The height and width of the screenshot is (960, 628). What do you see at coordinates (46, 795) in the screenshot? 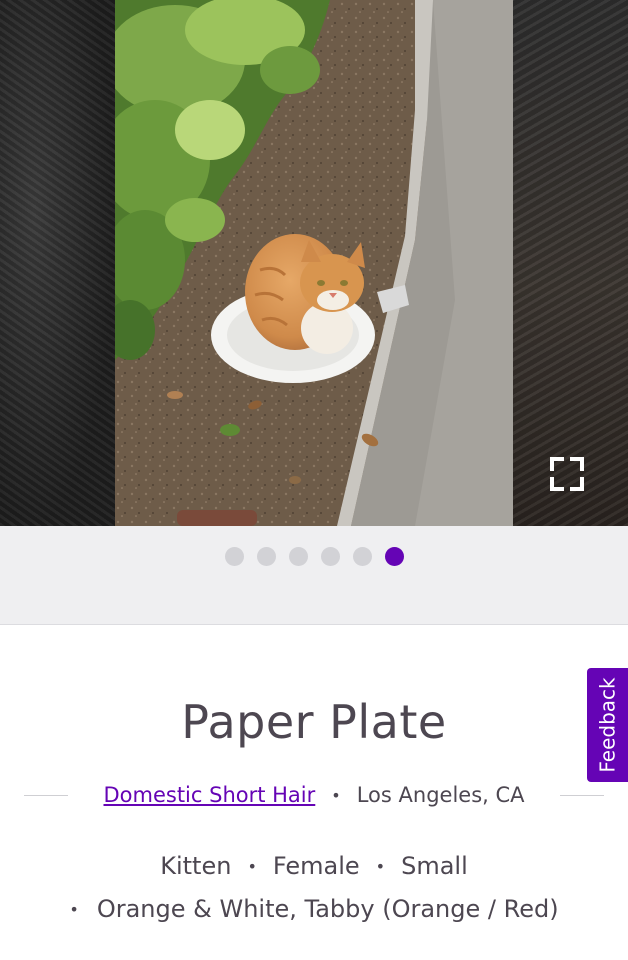
I see `divider-left` at bounding box center [46, 795].